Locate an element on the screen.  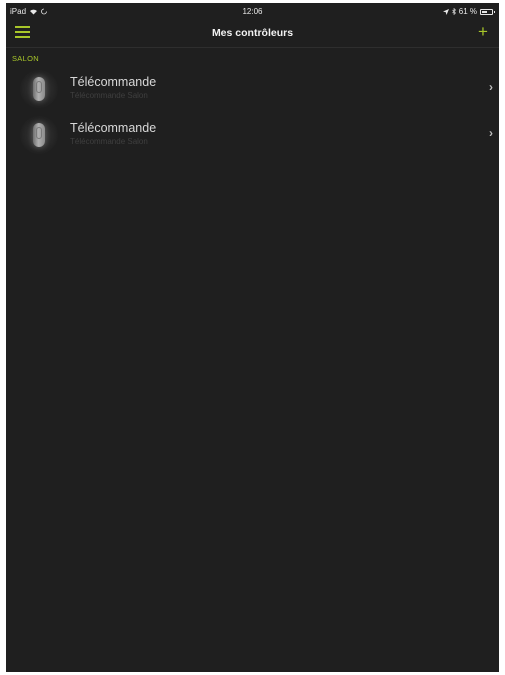
battery-level is located at coordinates (485, 11).